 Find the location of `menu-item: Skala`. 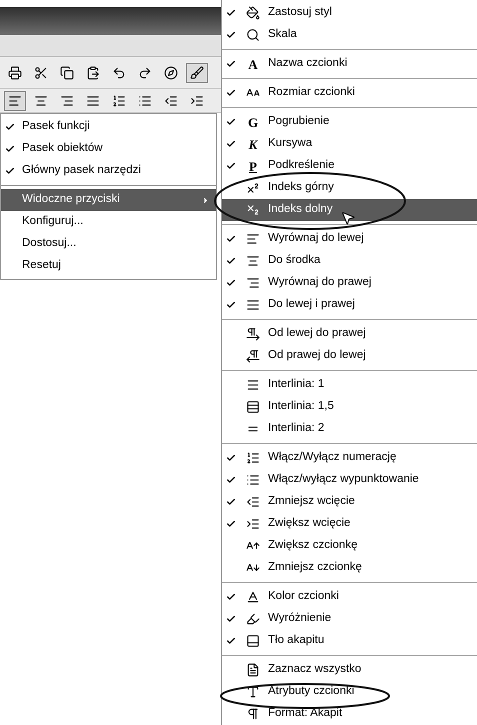

menu-item: Skala is located at coordinates (349, 35).